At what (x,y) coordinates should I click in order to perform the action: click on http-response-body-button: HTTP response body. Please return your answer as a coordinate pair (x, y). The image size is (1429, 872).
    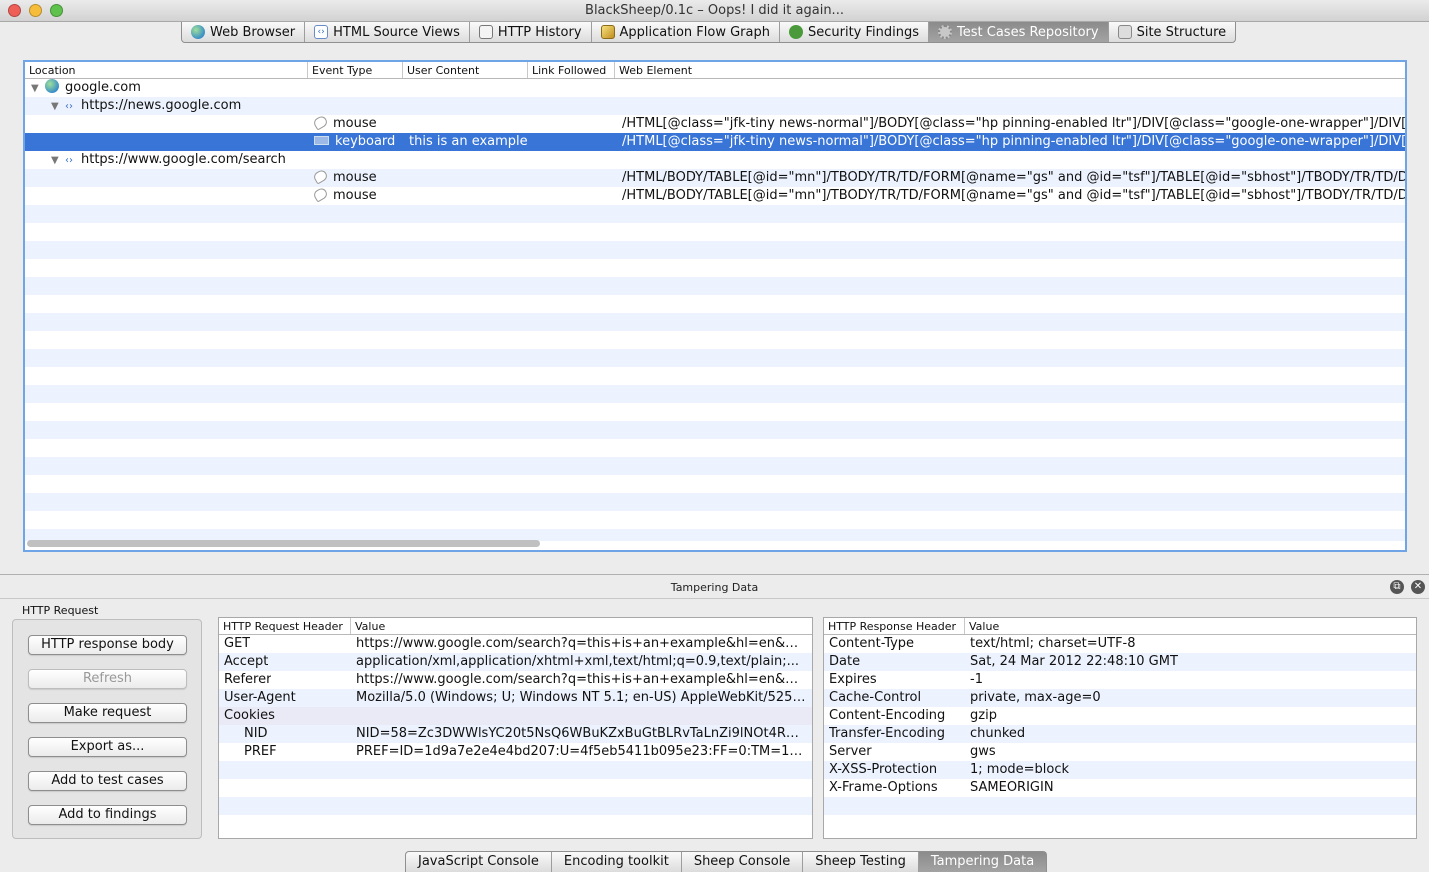
    Looking at the image, I should click on (107, 645).